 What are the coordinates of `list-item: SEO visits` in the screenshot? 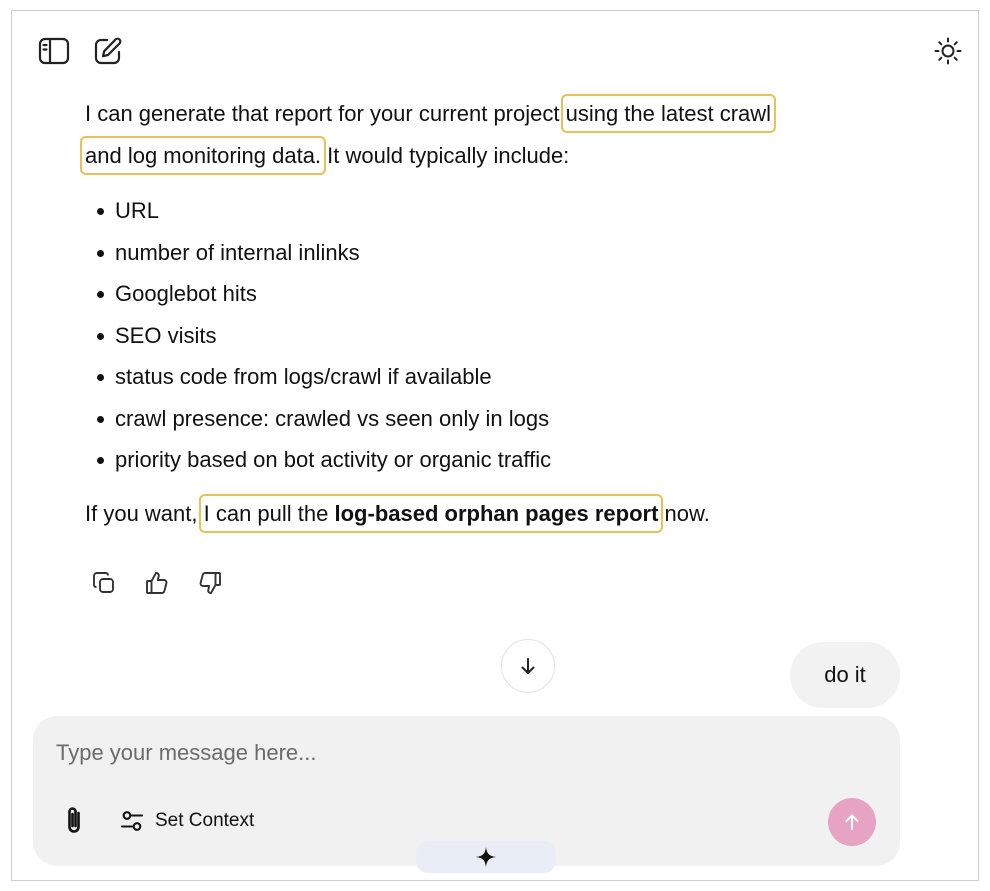 It's located at (495, 336).